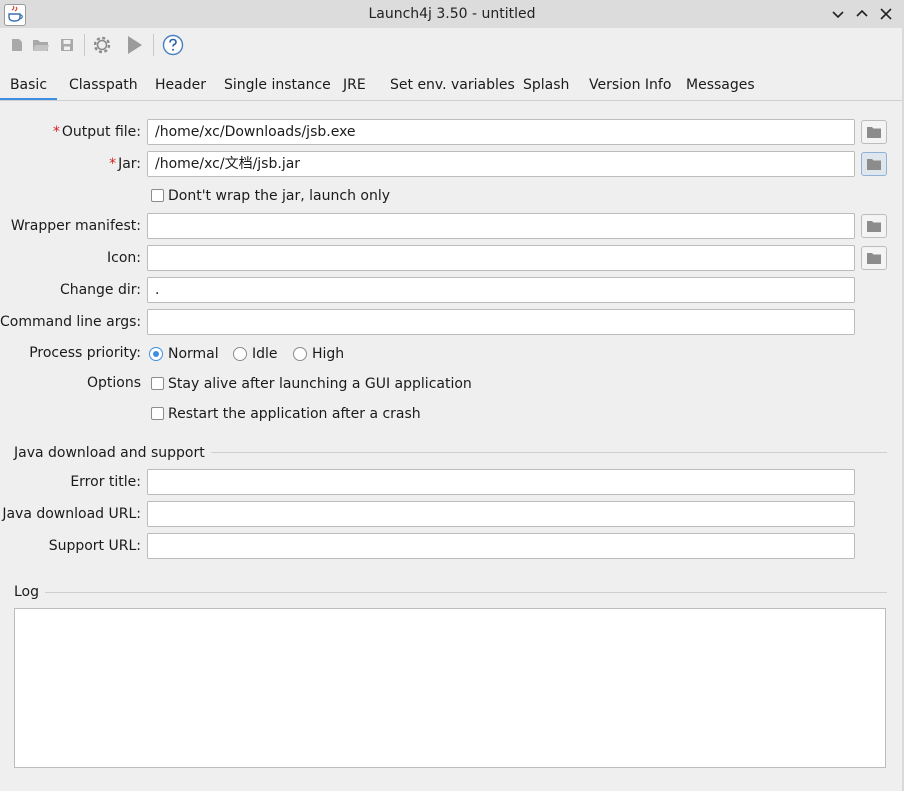  I want to click on output-file-browse-button, so click(874, 132).